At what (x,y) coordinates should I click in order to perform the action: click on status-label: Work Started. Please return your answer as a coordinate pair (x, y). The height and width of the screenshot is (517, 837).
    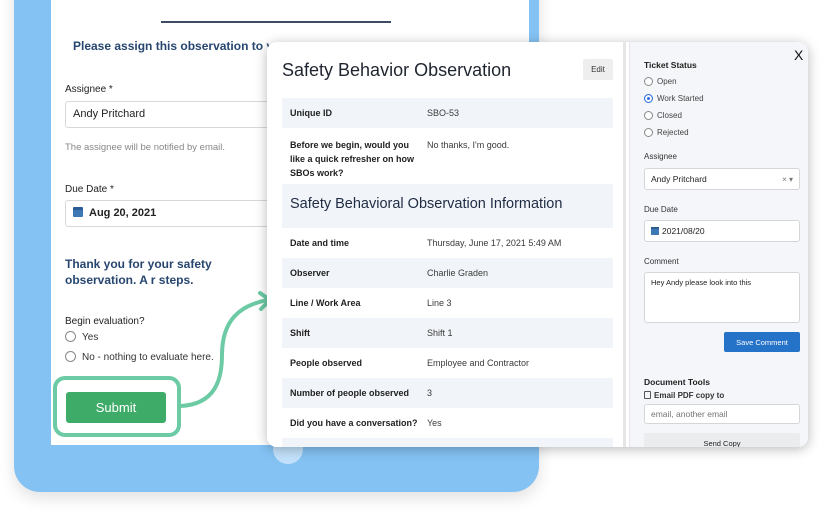
    Looking at the image, I should click on (680, 98).